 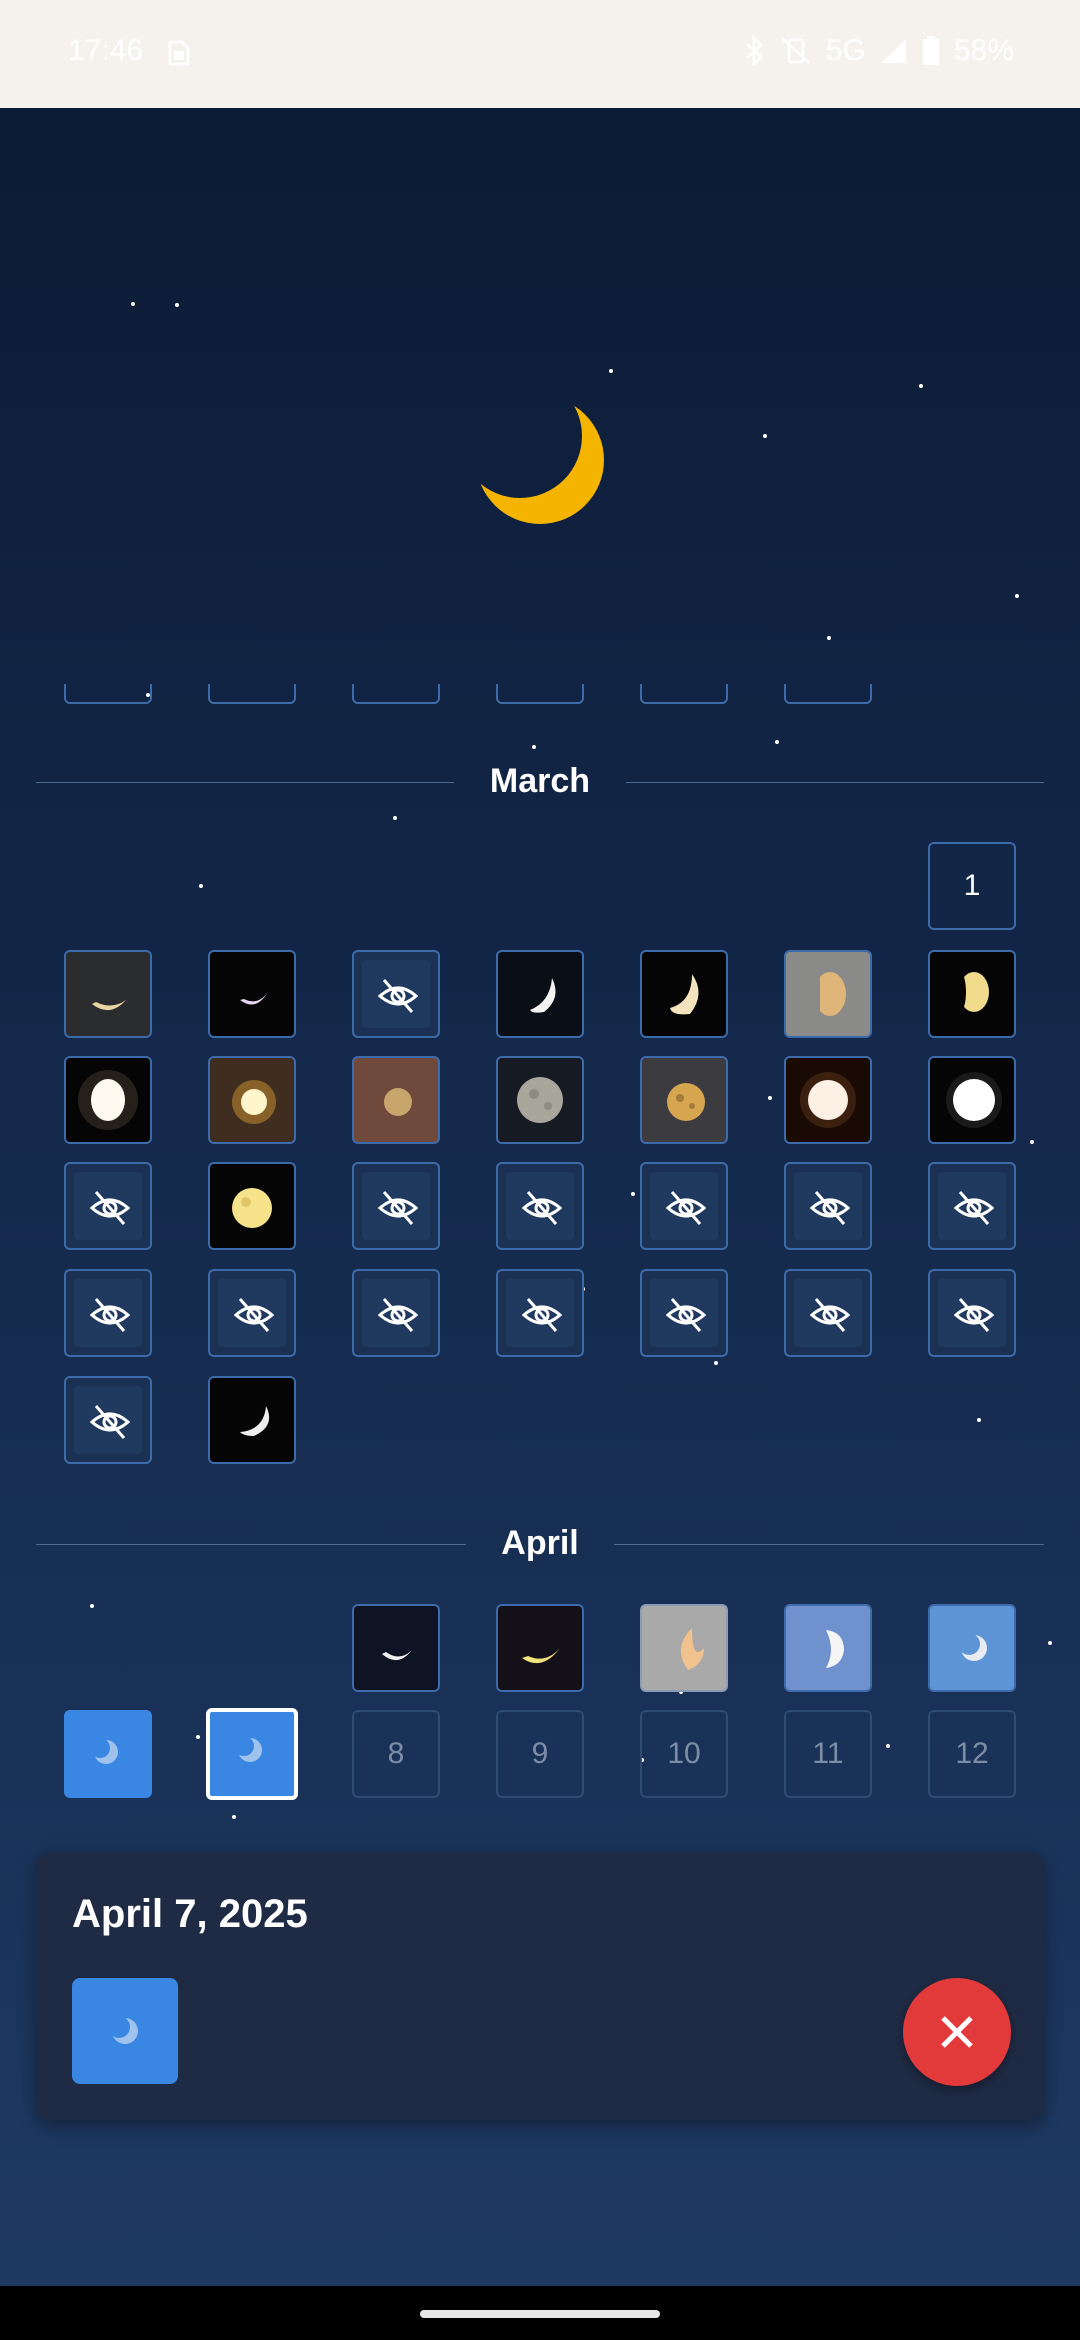 I want to click on day-cell: 12, so click(x=972, y=1754).